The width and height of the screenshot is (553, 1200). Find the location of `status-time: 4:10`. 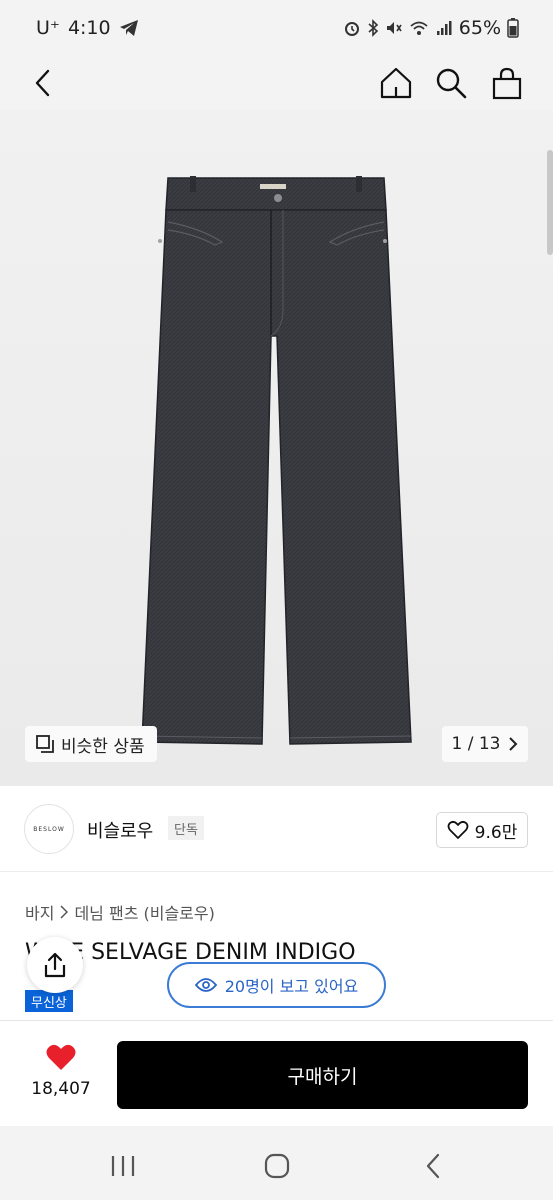

status-time: 4:10 is located at coordinates (89, 28).